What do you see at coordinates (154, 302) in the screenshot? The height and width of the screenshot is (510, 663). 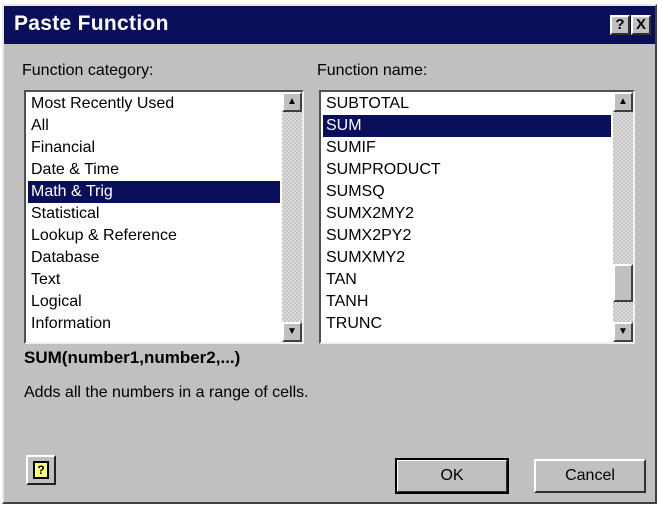 I see `category-item: Logical` at bounding box center [154, 302].